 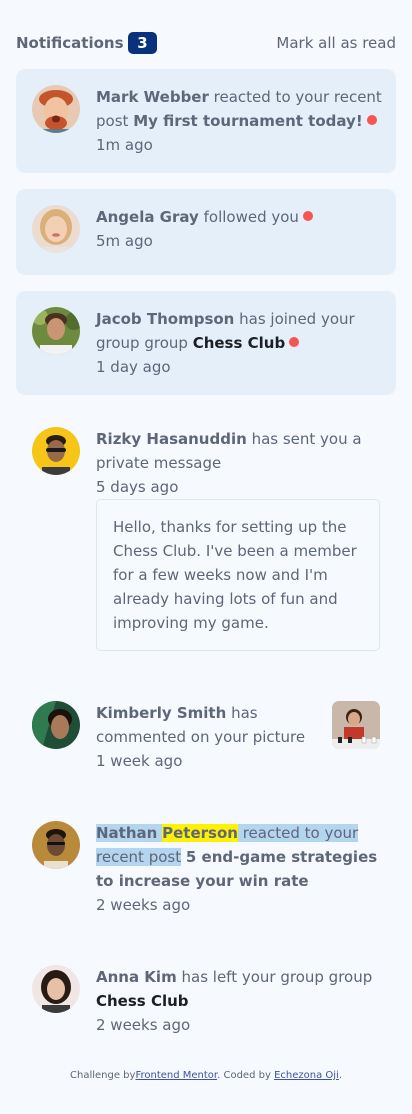 What do you see at coordinates (139, 761) in the screenshot?
I see `timestamp: 1 week ago` at bounding box center [139, 761].